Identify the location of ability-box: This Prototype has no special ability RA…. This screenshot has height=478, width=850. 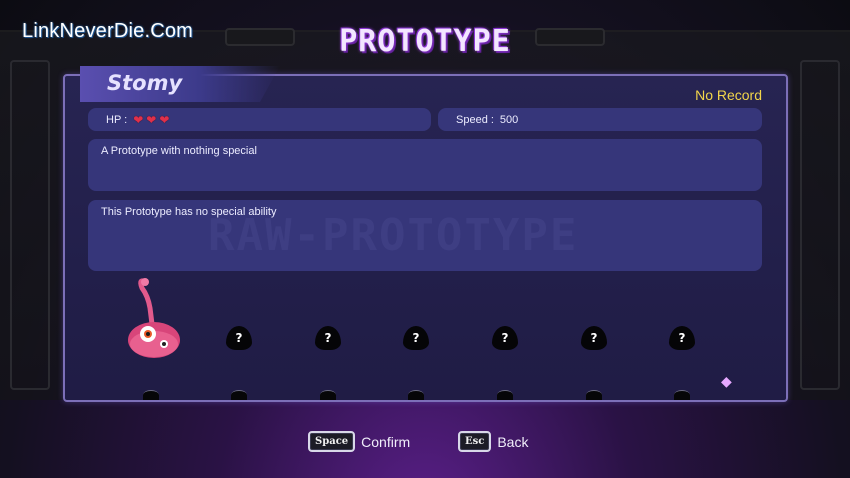
(425, 235).